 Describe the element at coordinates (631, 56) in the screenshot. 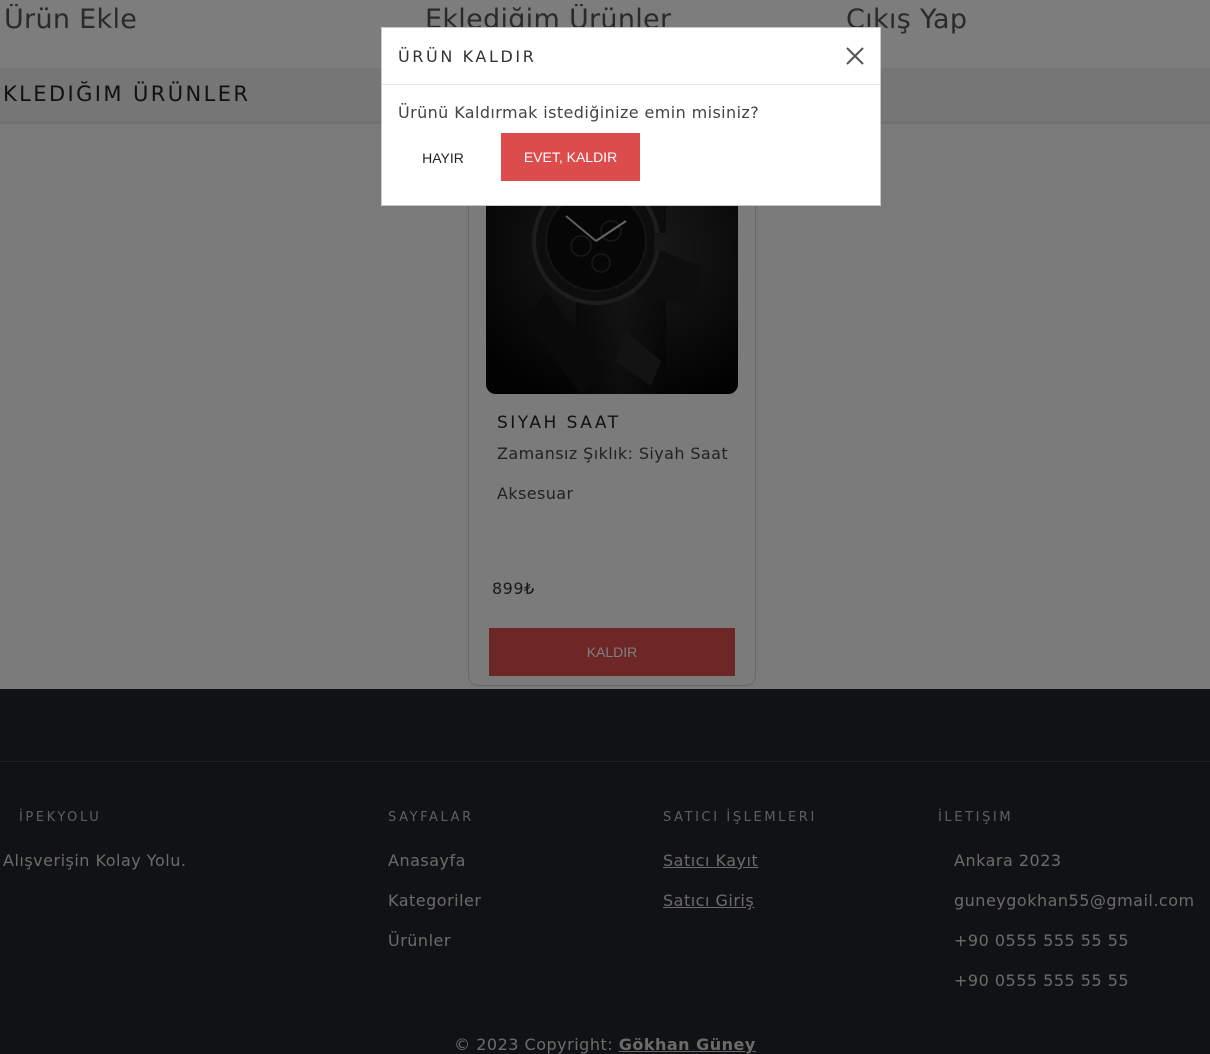

I see `modal-header: ÜRÜN KALDIR` at that location.